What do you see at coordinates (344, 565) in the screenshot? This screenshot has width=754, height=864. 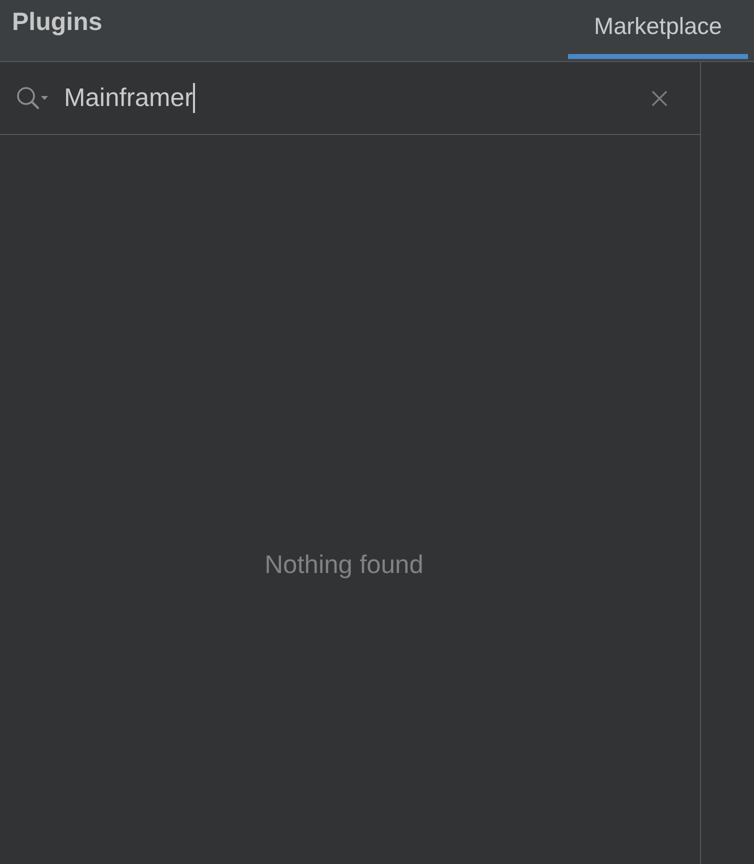 I see `empty-results-message: Nothing found` at bounding box center [344, 565].